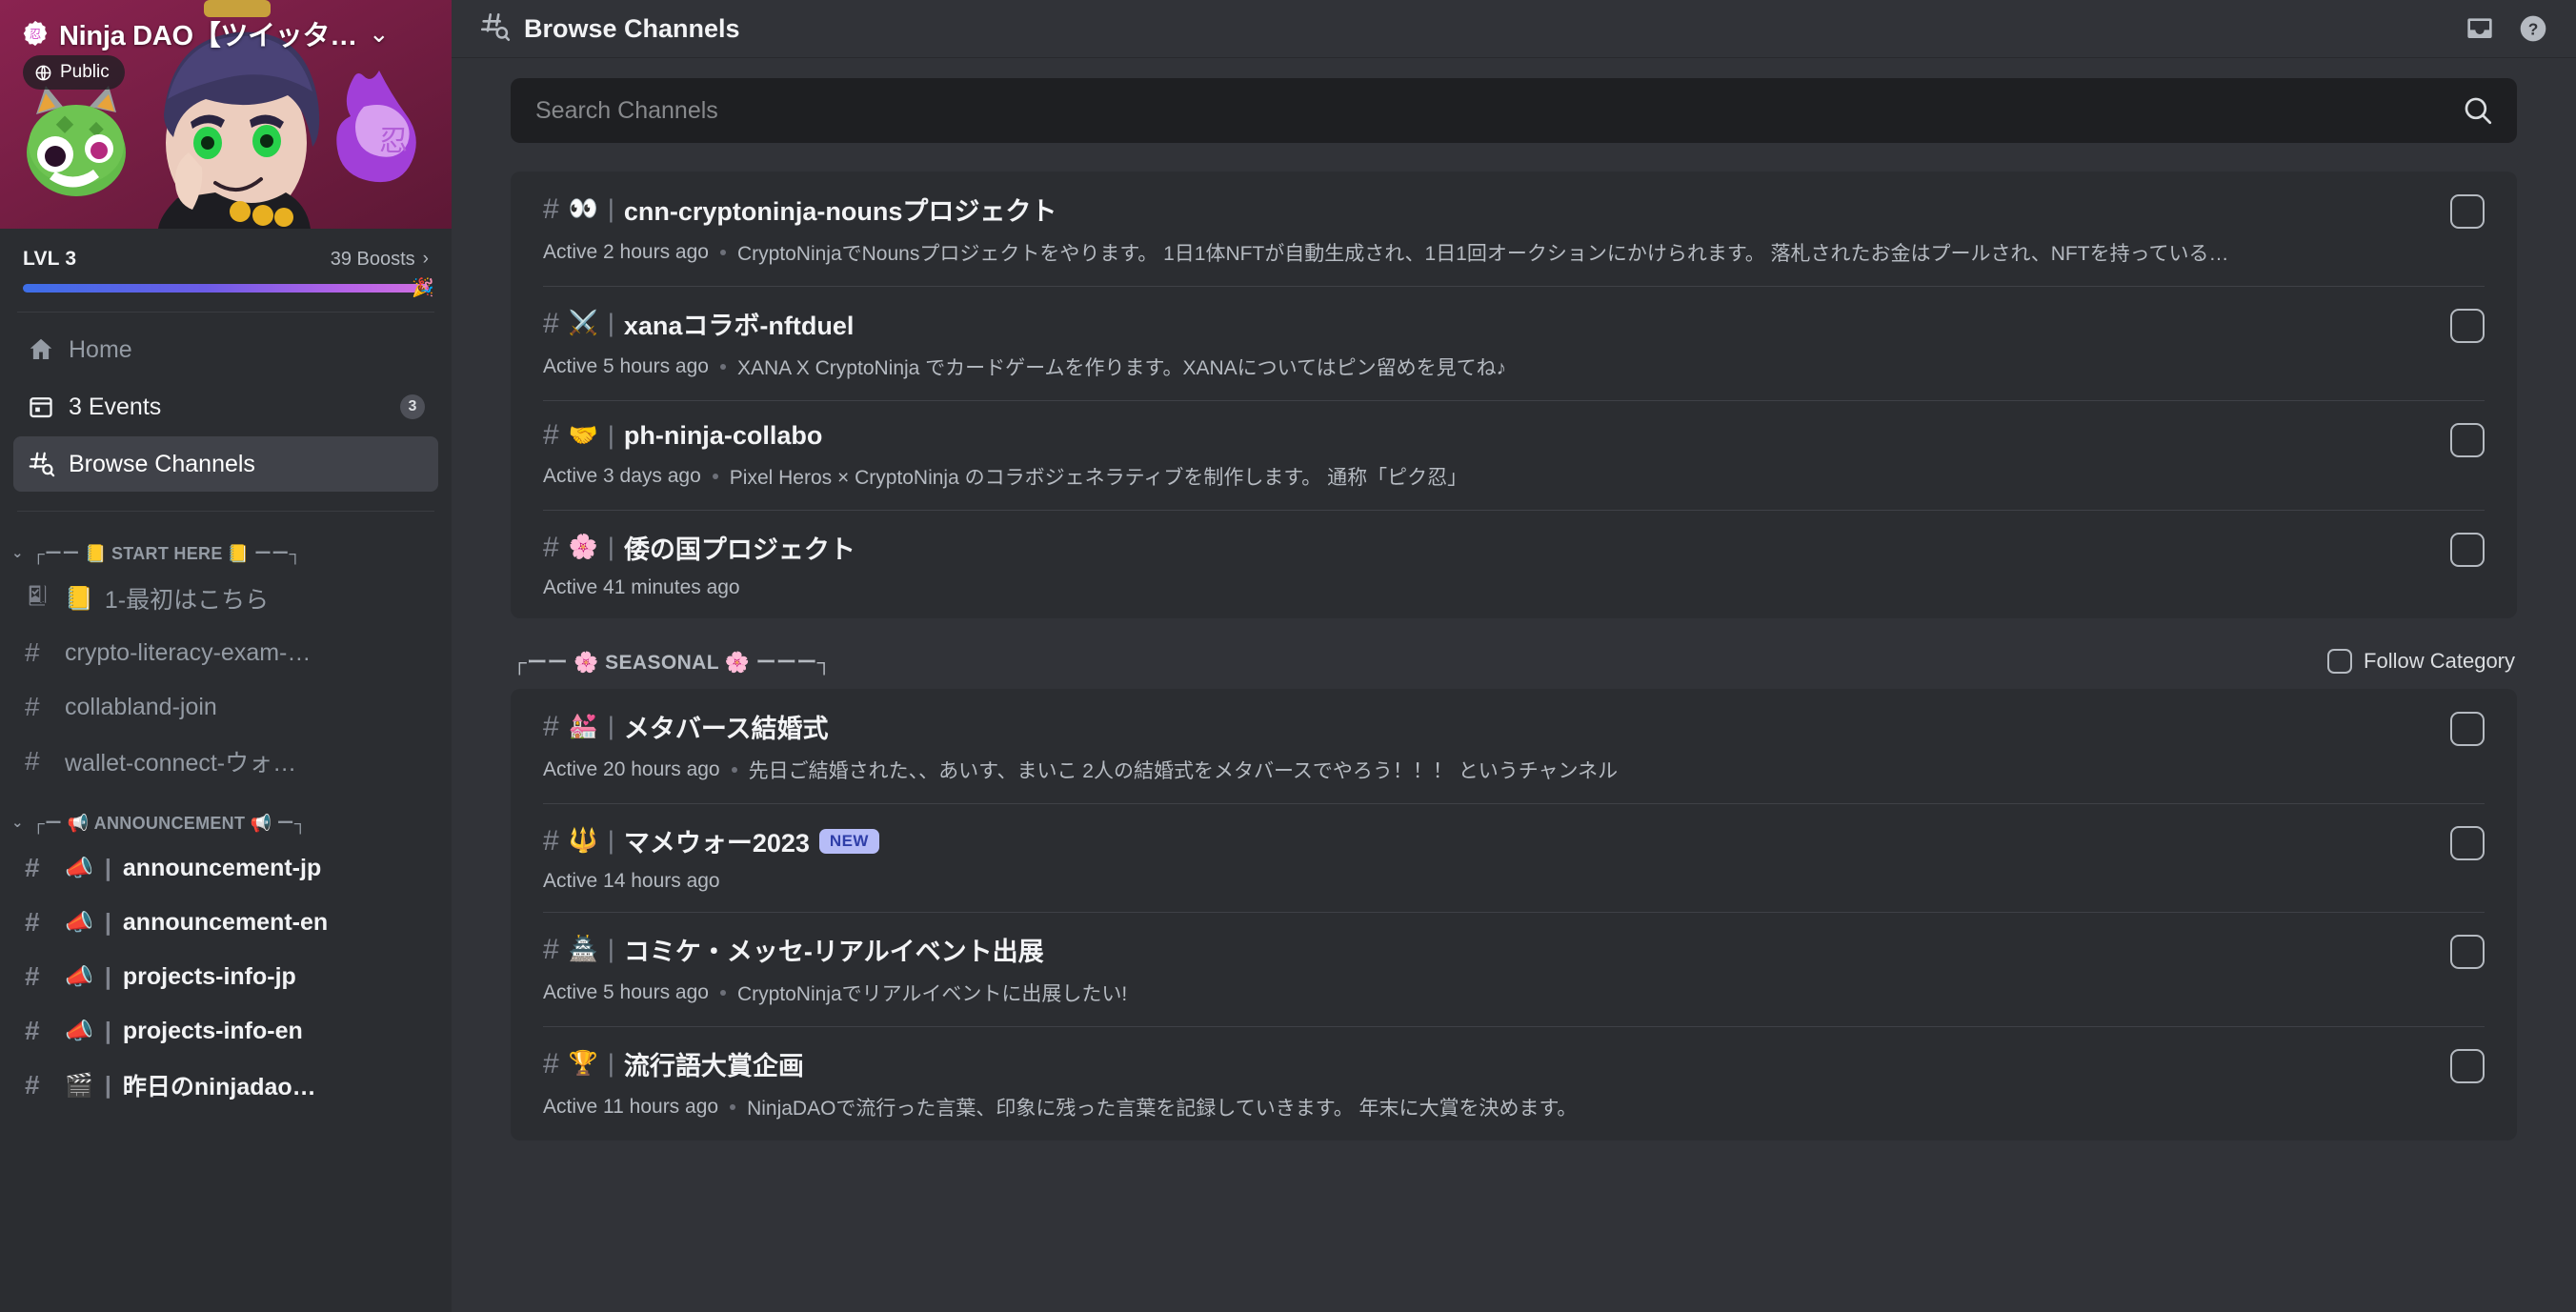 This screenshot has height=1312, width=2576. Describe the element at coordinates (226, 250) in the screenshot. I see `boost-status-row: LVL 3 39 Boosts ›` at that location.